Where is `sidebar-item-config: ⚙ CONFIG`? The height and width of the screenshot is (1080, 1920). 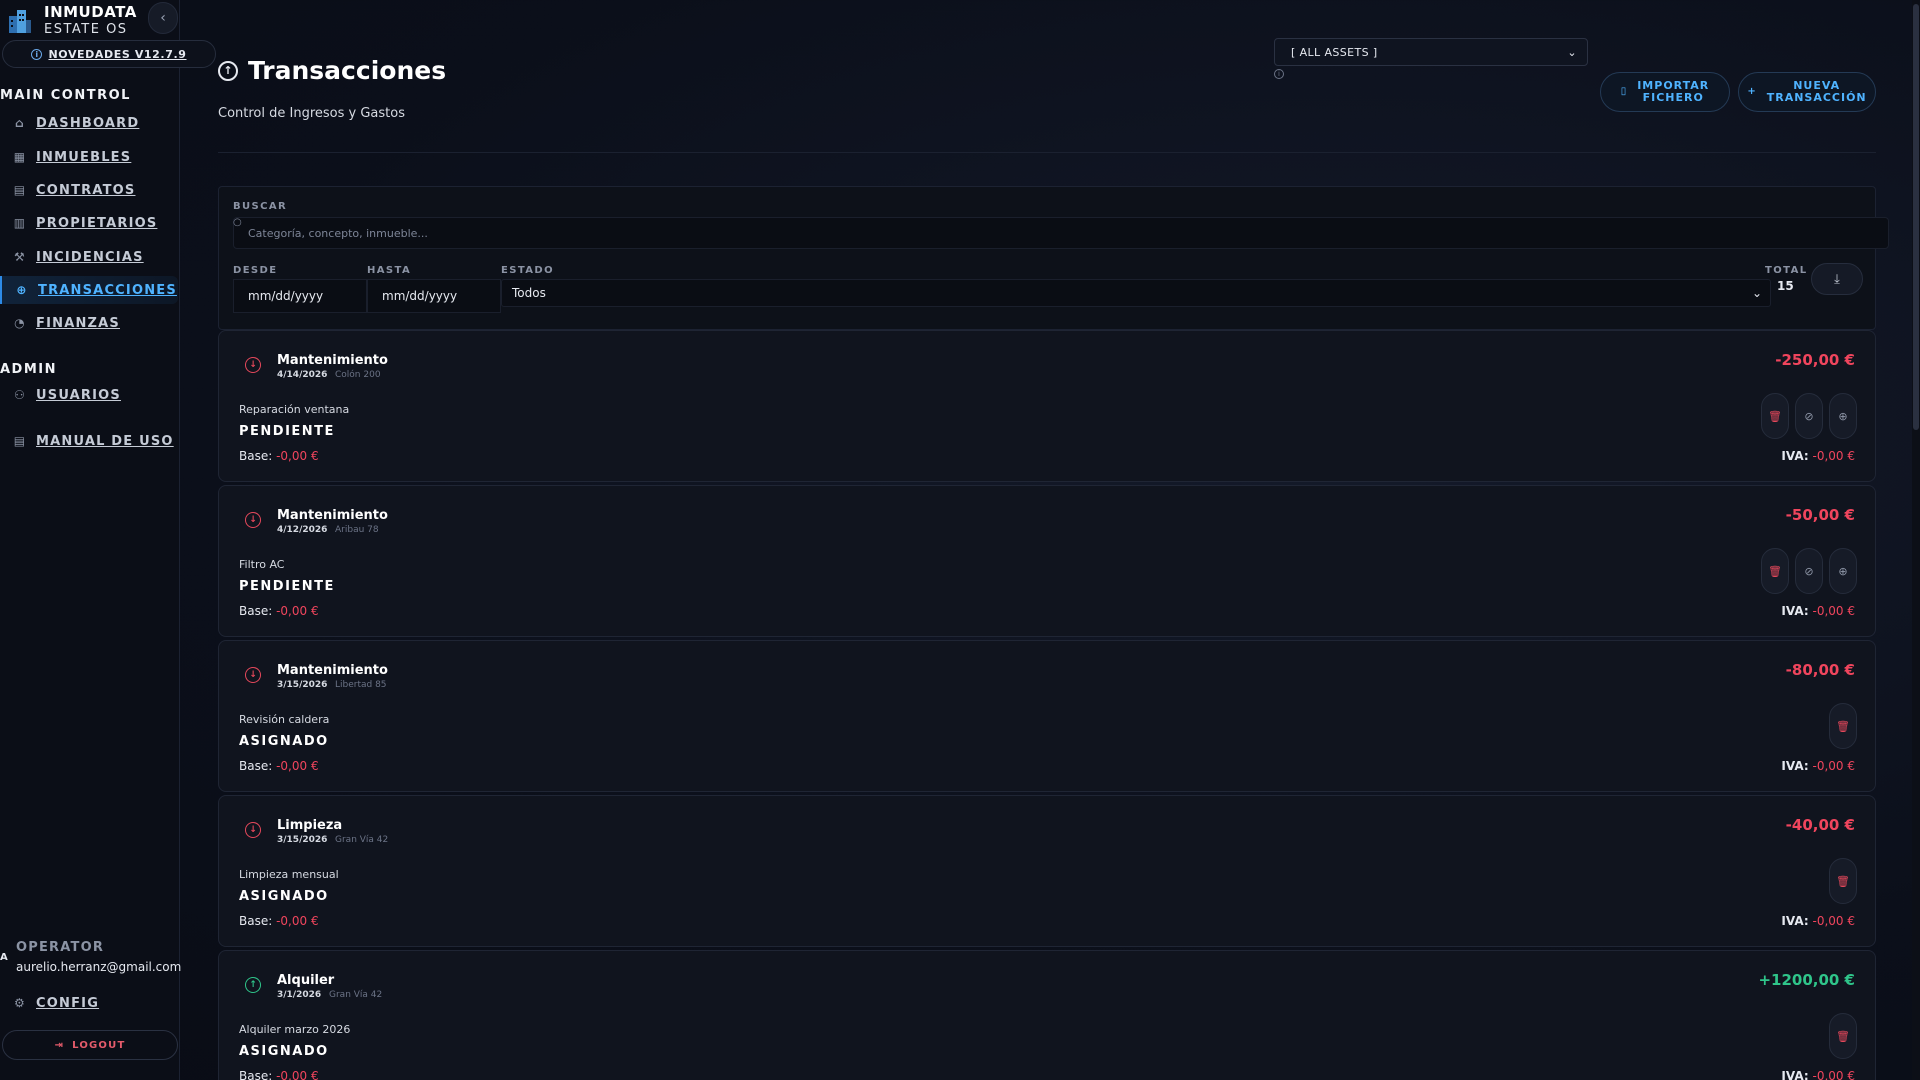
sidebar-item-config: ⚙ CONFIG is located at coordinates (89, 1003).